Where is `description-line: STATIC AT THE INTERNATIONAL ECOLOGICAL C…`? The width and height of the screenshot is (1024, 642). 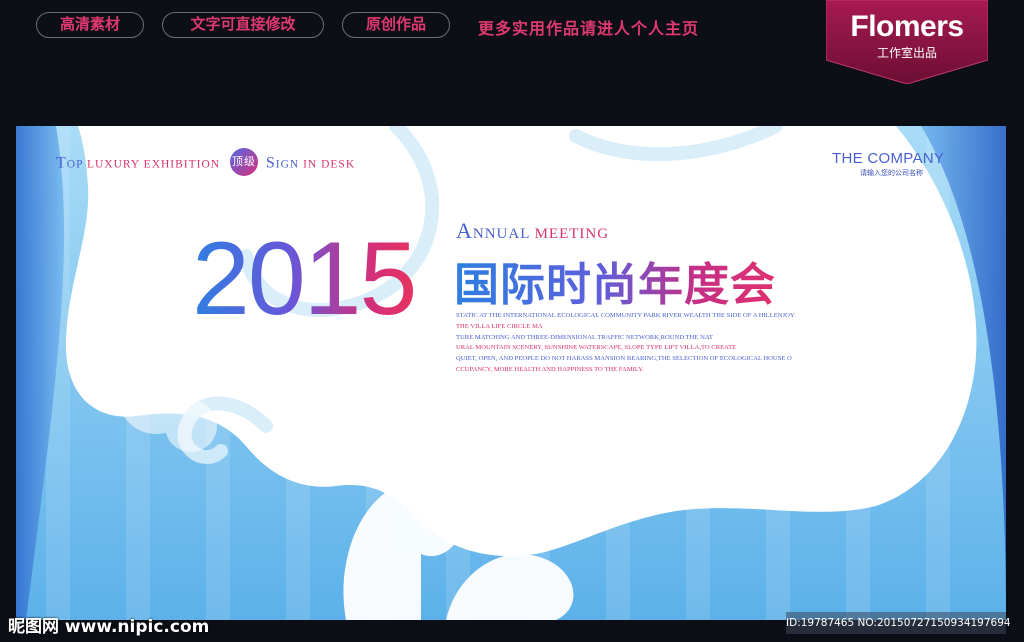 description-line: STATIC AT THE INTERNATIONAL ECOLOGICAL C… is located at coordinates (625, 315).